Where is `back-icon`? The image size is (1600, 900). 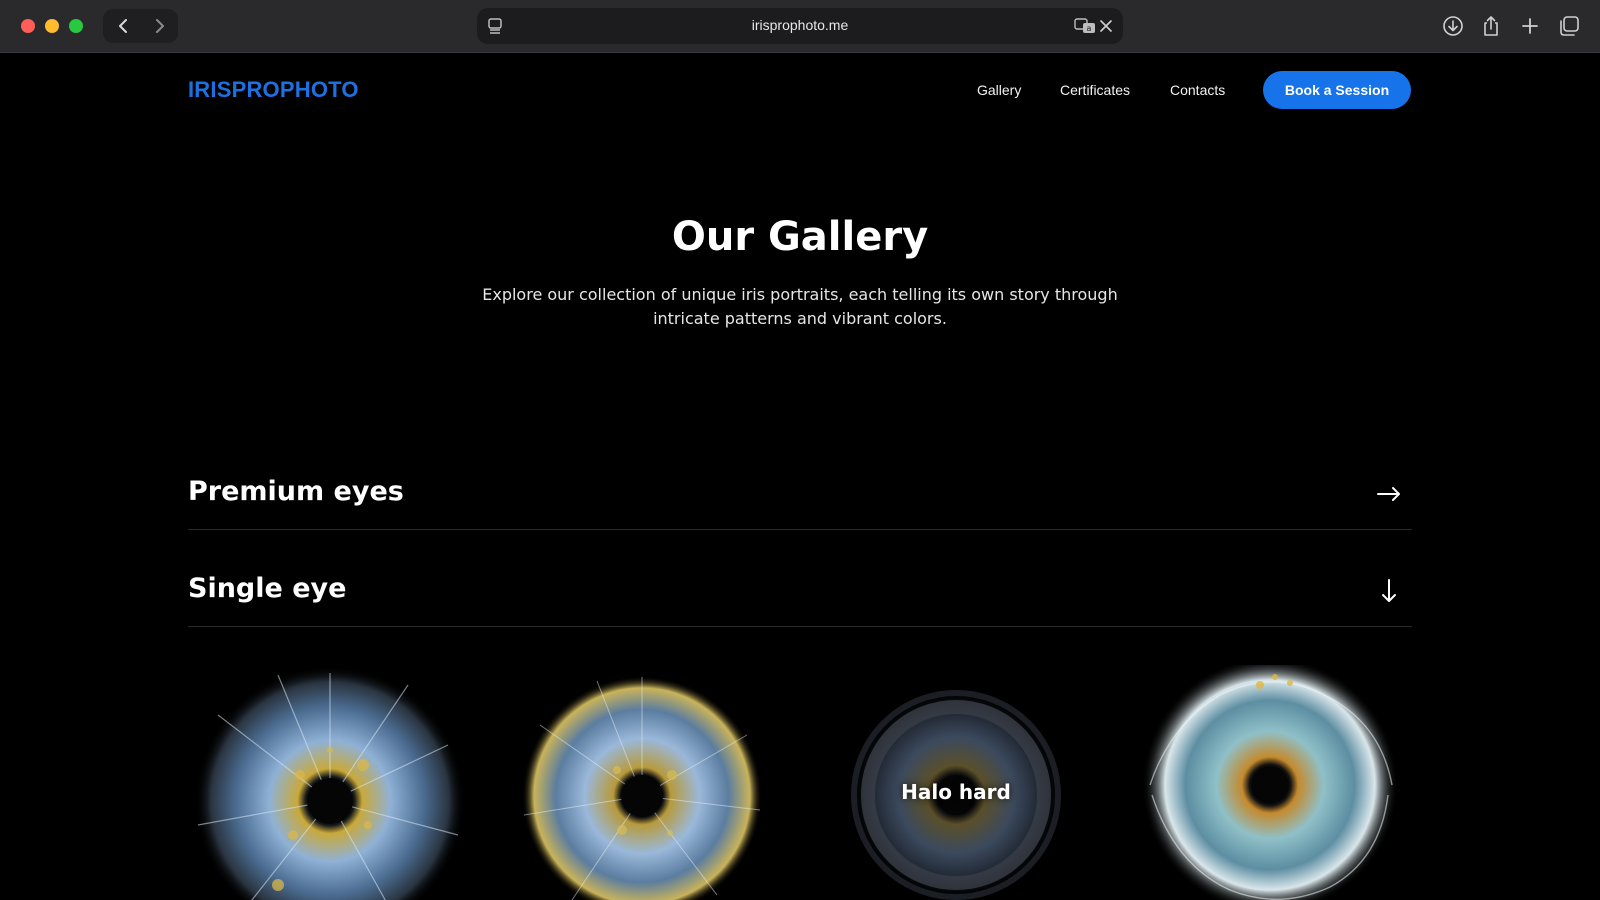
back-icon is located at coordinates (122, 26).